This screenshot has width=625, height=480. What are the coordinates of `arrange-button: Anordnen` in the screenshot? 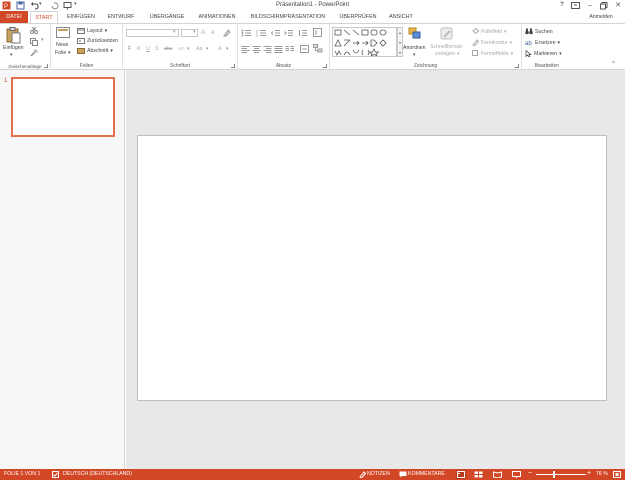 It's located at (414, 48).